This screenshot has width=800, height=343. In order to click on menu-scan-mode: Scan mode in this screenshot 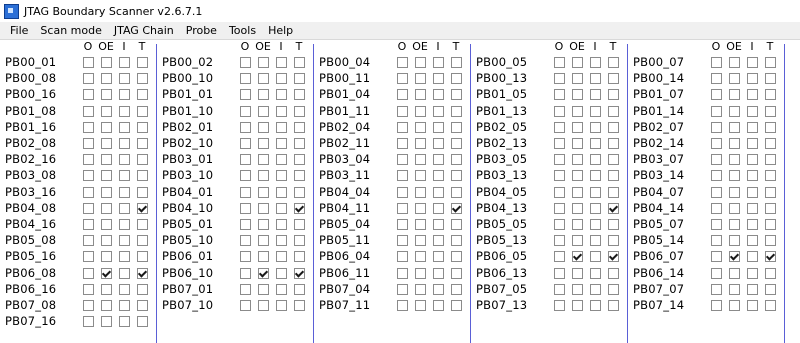, I will do `click(70, 30)`.